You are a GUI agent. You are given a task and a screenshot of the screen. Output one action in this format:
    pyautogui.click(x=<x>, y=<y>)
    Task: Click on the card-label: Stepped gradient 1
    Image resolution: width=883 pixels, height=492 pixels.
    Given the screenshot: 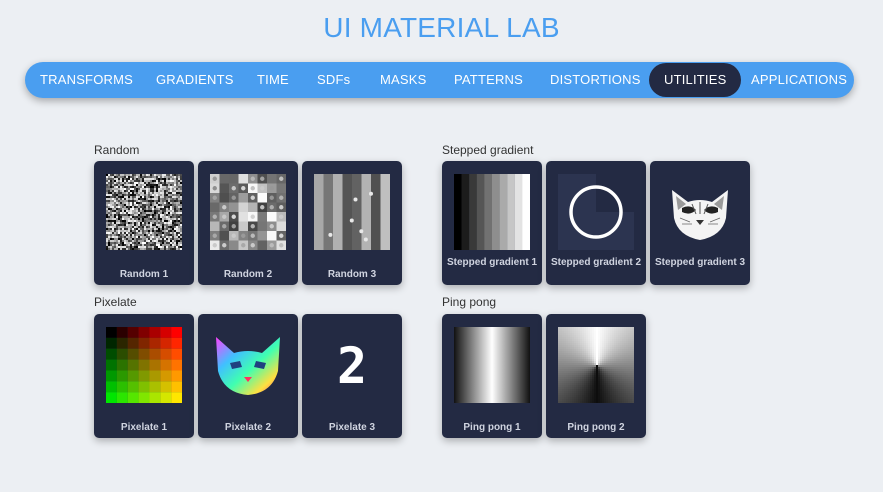 What is the action you would take?
    pyautogui.click(x=491, y=262)
    